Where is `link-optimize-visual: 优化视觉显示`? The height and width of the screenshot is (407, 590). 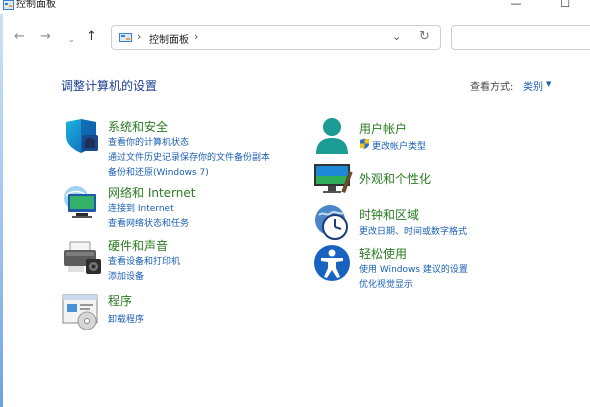
link-optimize-visual: 优化视觉显示 is located at coordinates (386, 283).